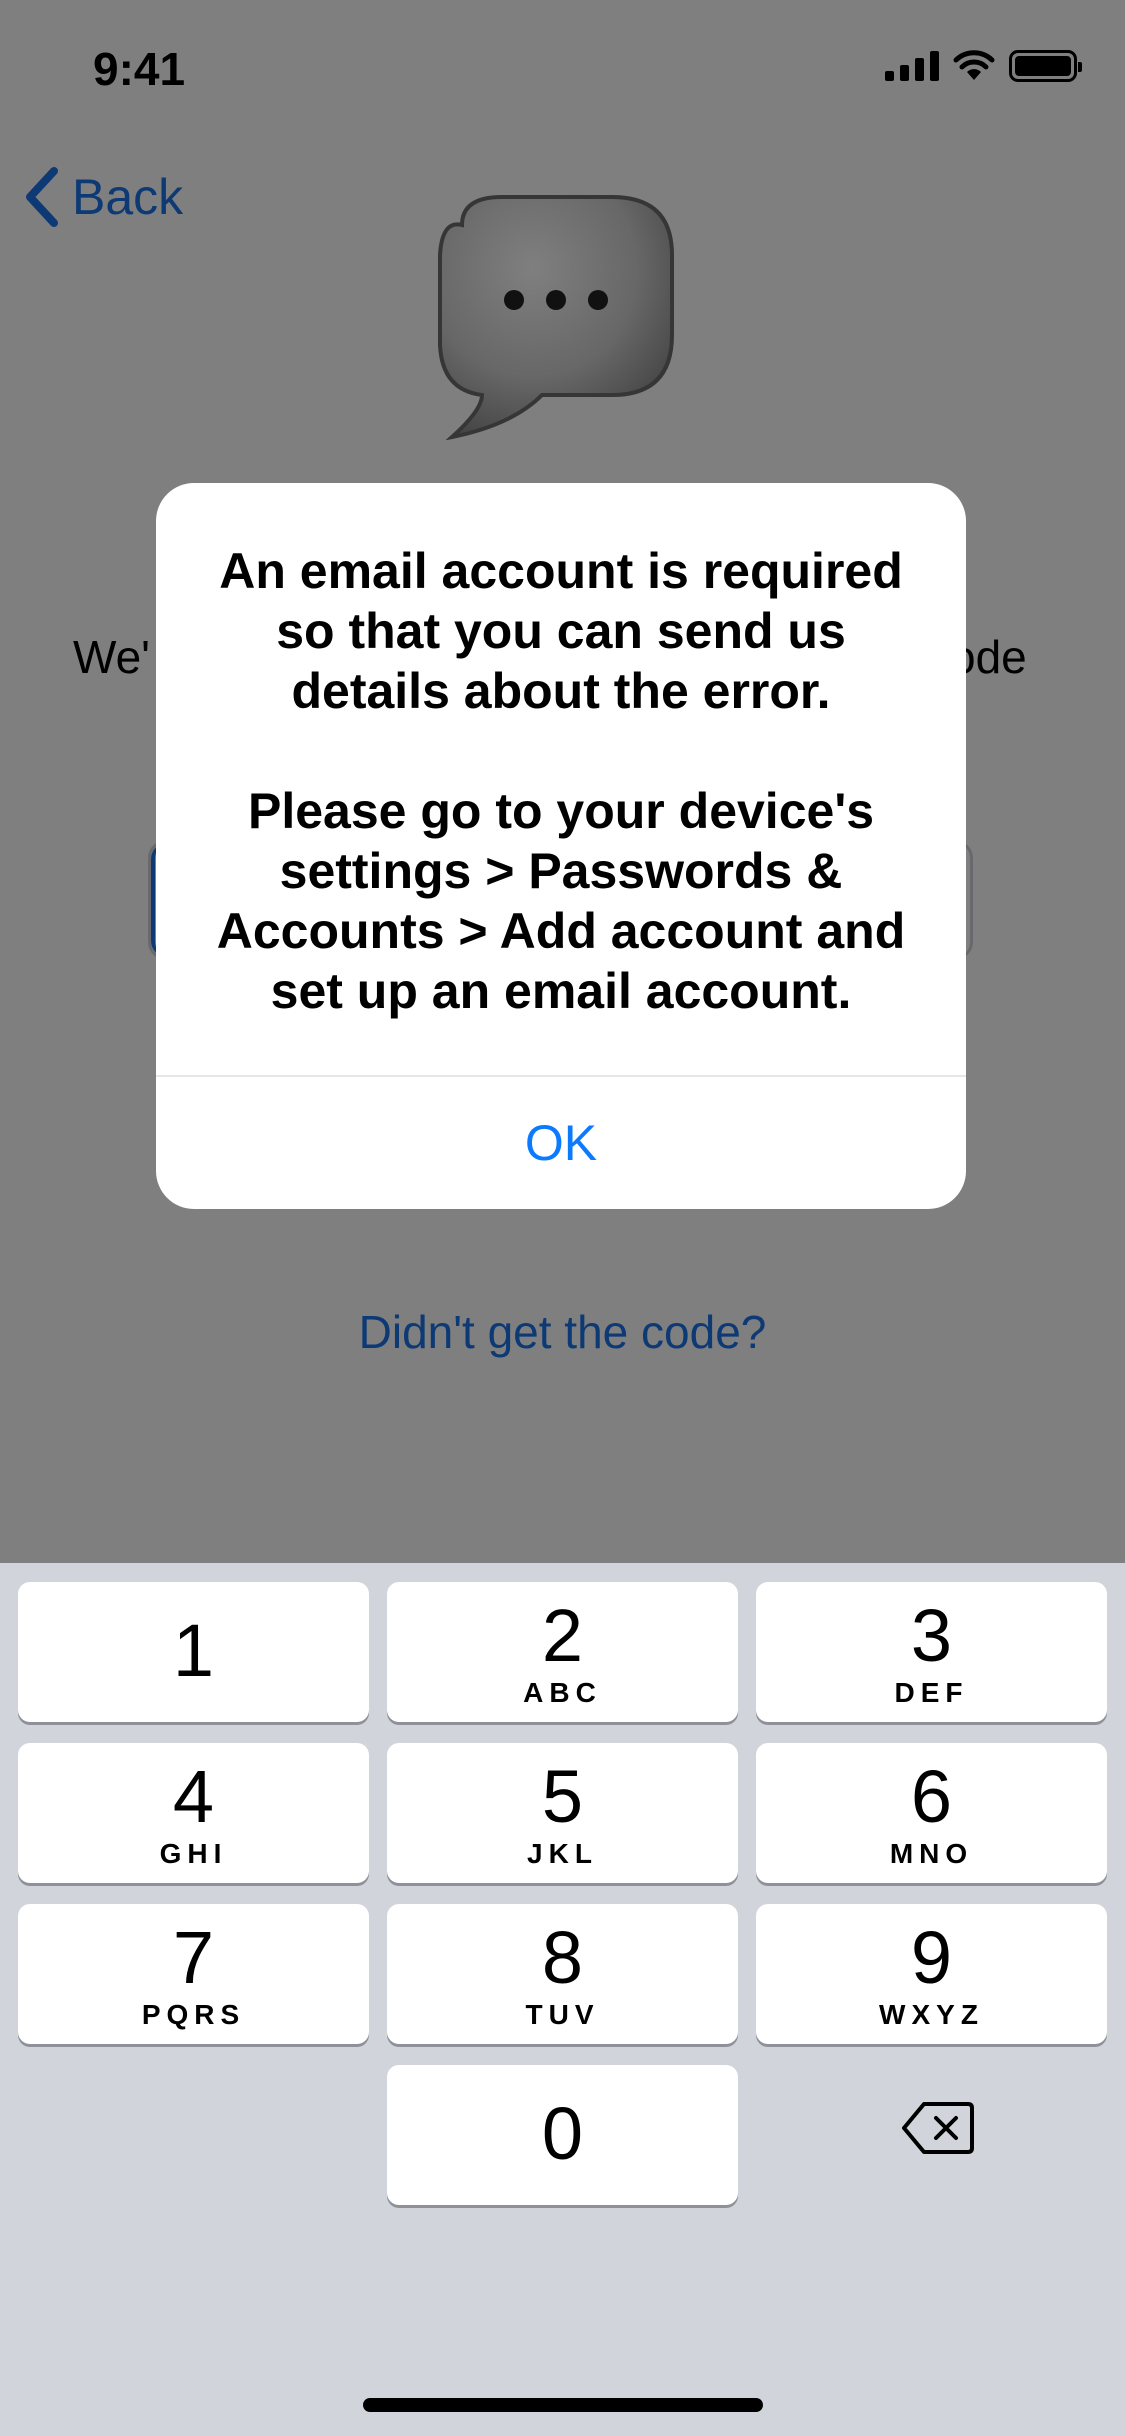 Image resolution: width=1125 pixels, height=2436 pixels. What do you see at coordinates (931, 1974) in the screenshot?
I see `key-9: 9 WXYZ` at bounding box center [931, 1974].